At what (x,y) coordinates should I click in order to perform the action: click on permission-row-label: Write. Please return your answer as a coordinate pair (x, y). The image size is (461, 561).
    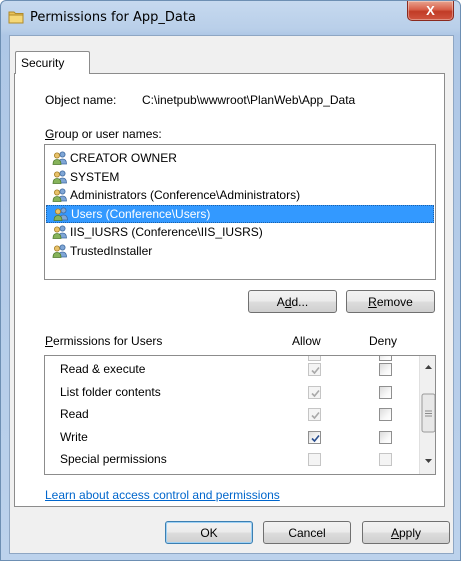
    Looking at the image, I should click on (74, 436).